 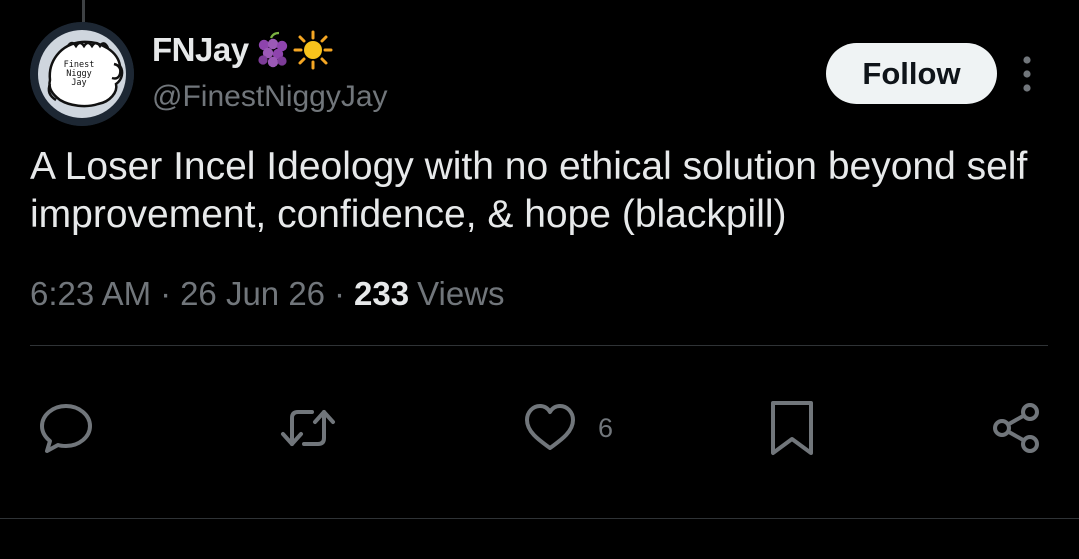 I want to click on avatar: Finest Niggy Jay, so click(x=82, y=74).